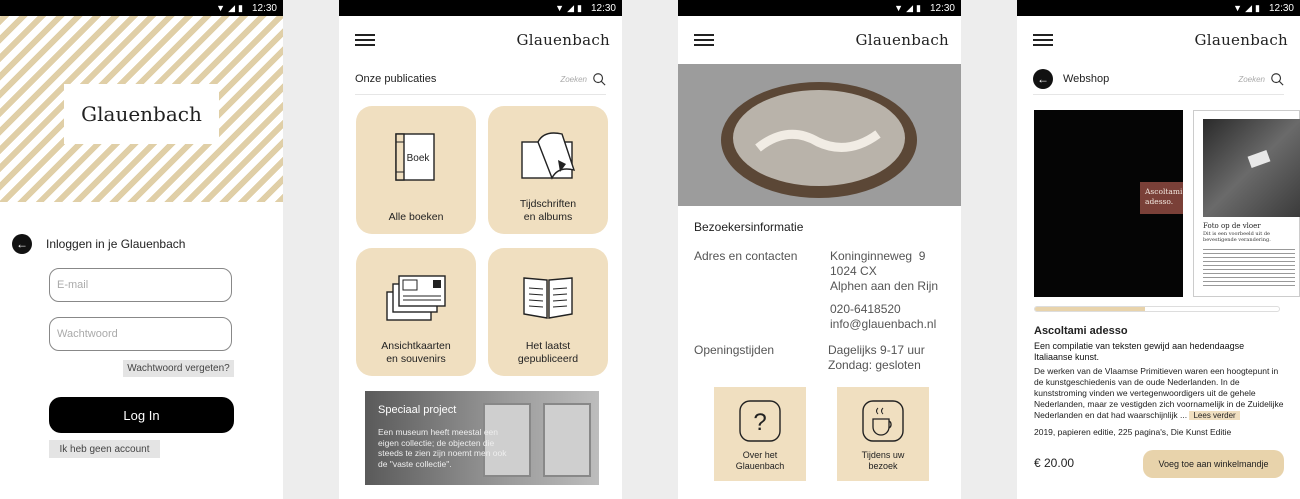 This screenshot has height=499, width=1300. What do you see at coordinates (878, 256) in the screenshot?
I see `address-line: Koninginneweg 9` at bounding box center [878, 256].